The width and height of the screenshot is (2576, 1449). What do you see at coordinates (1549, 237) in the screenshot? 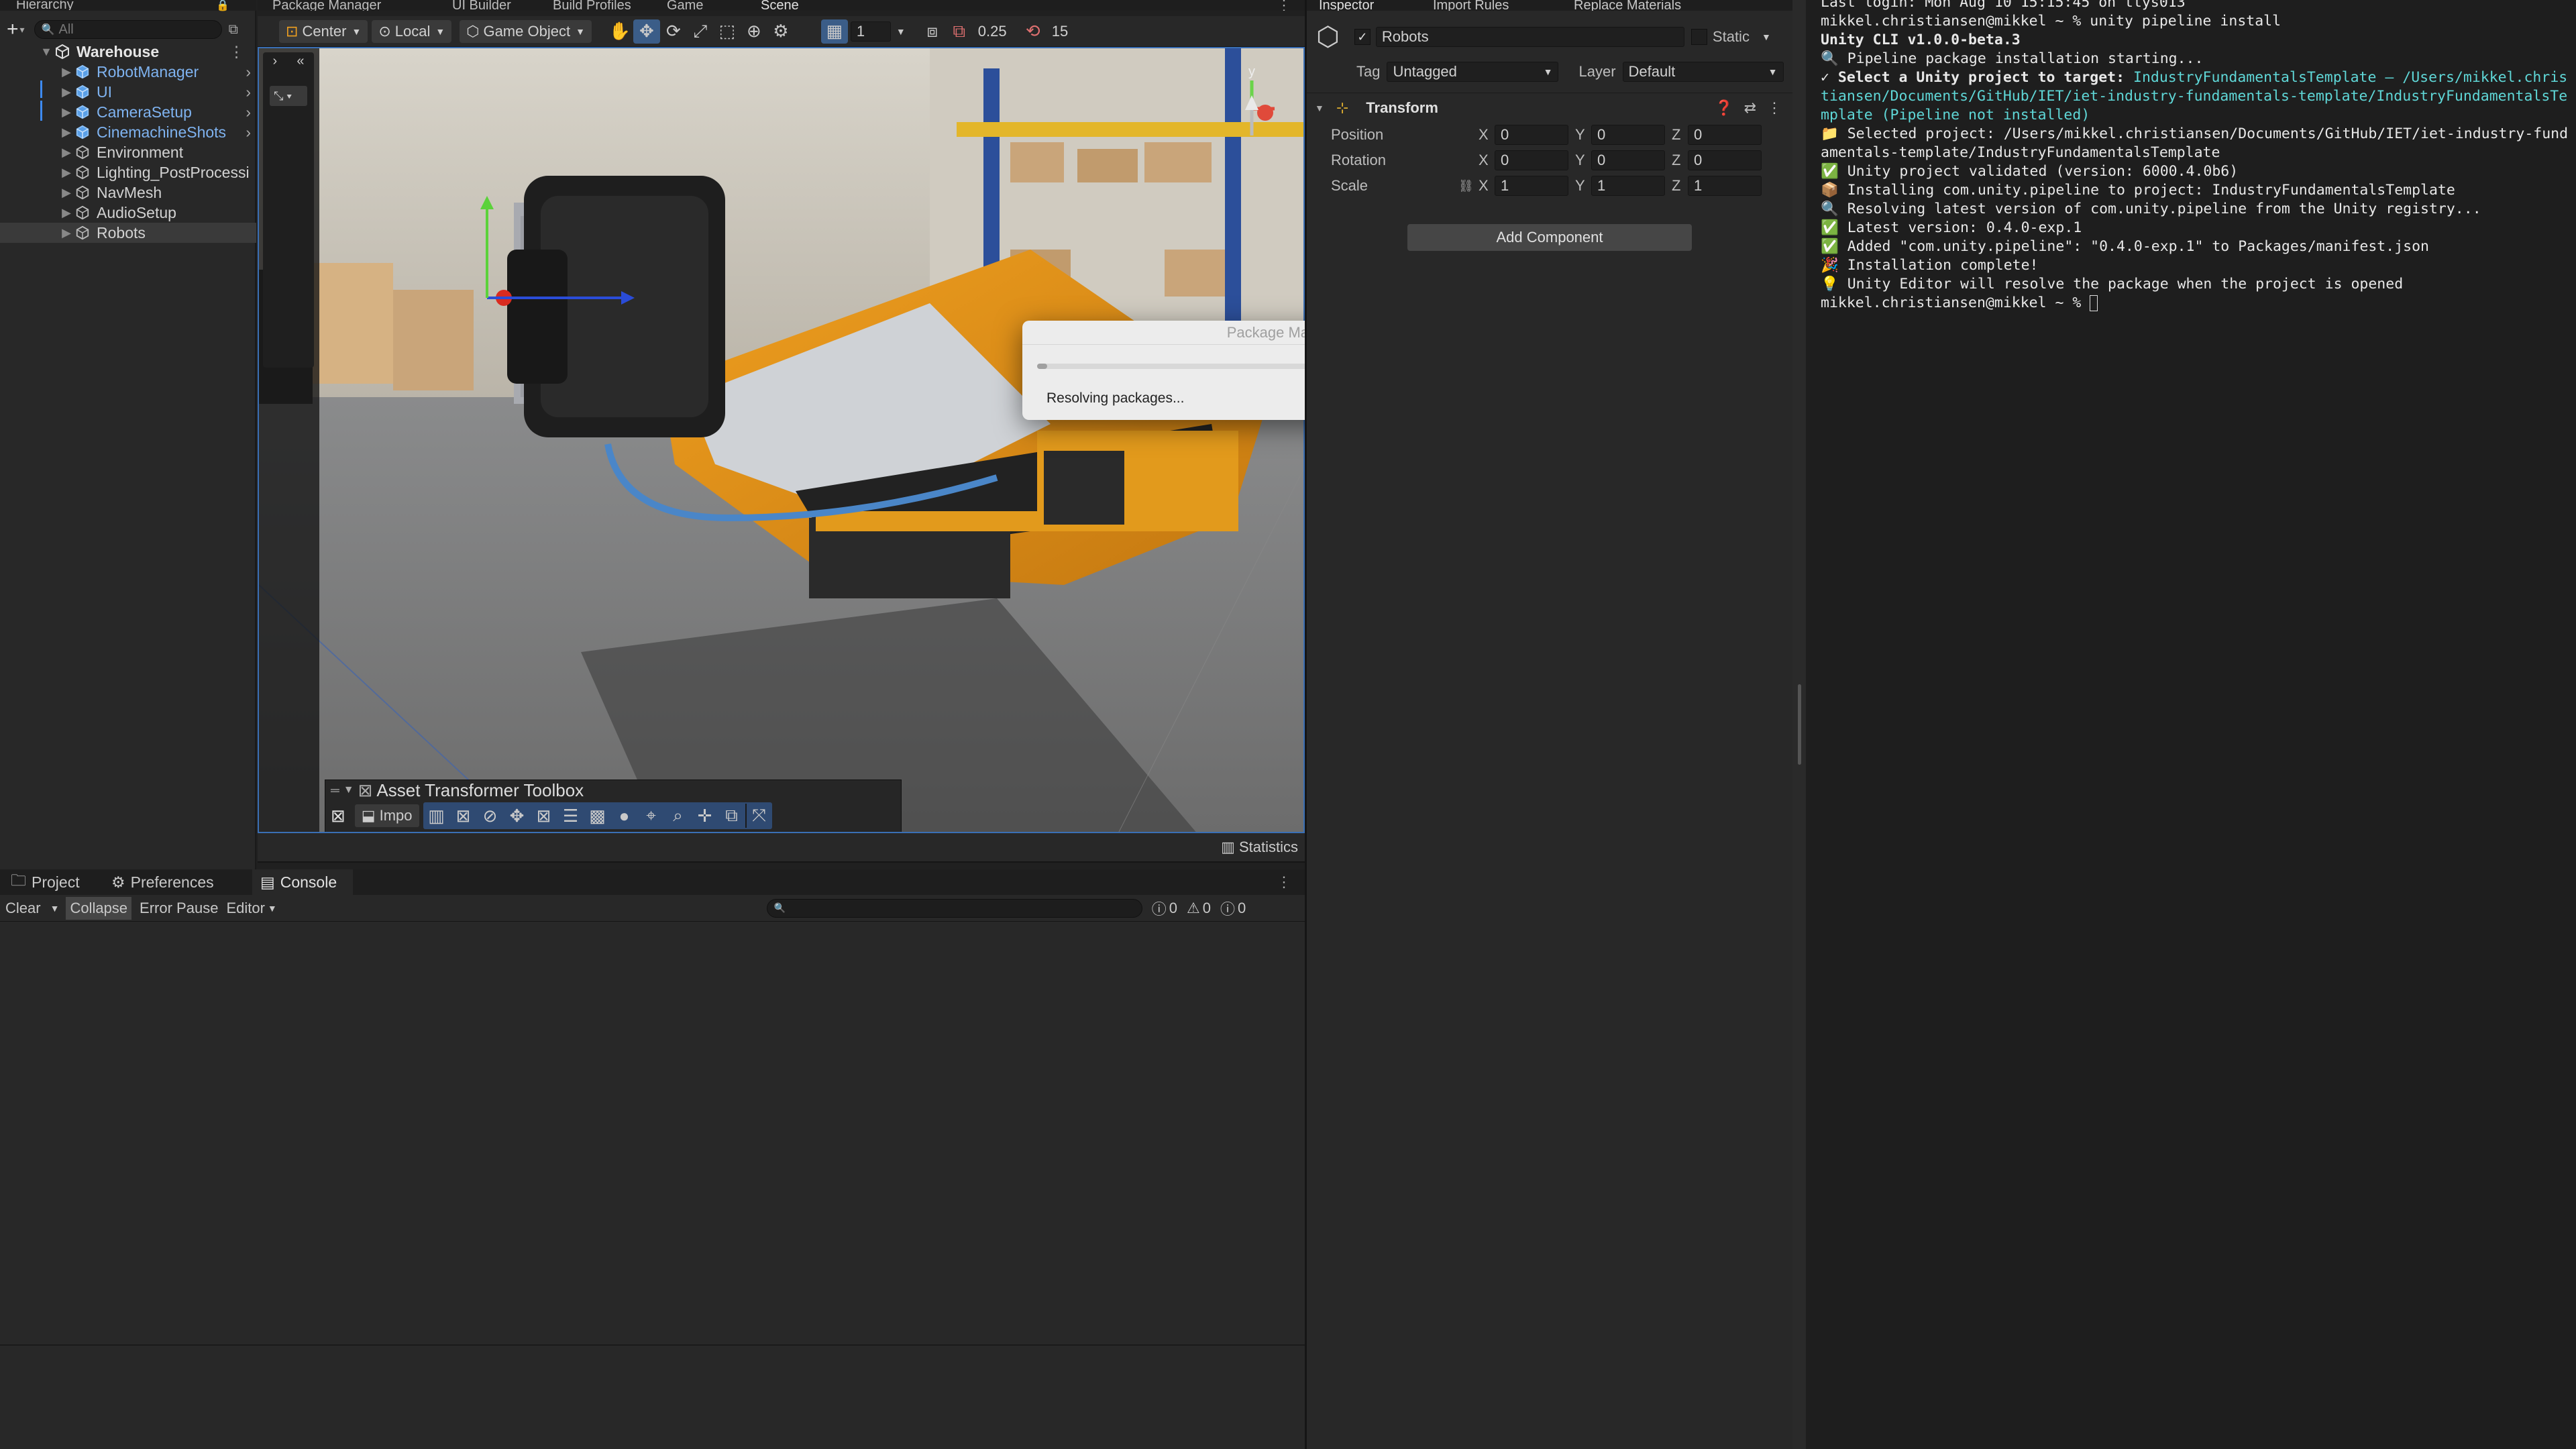
I see `add-component-button: Add Component` at bounding box center [1549, 237].